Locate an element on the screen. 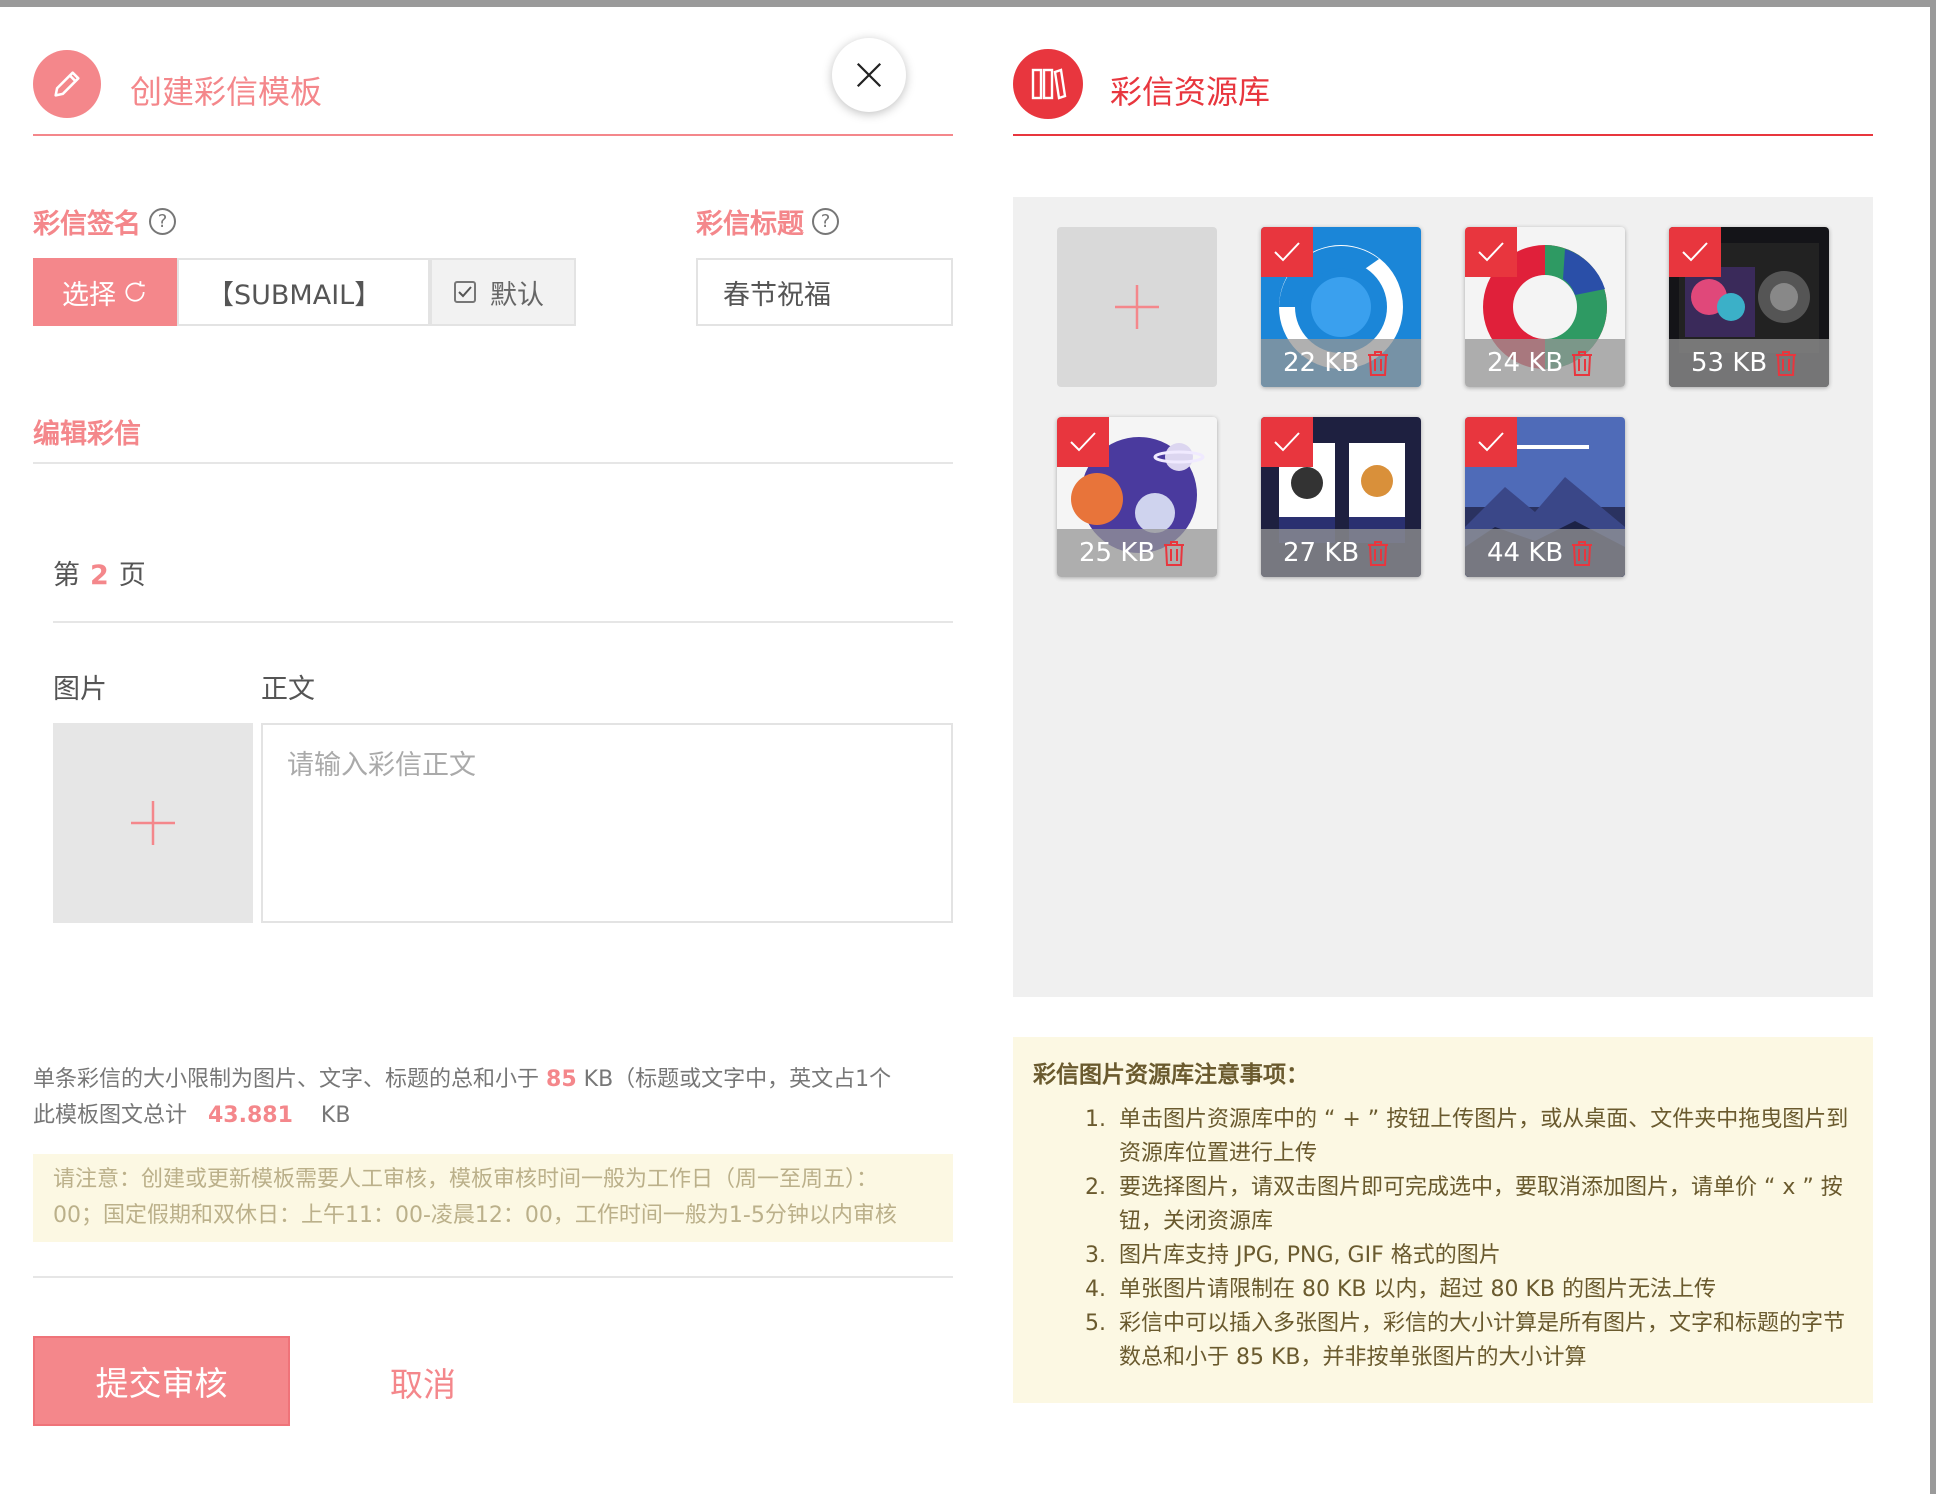 The width and height of the screenshot is (1936, 1494). image-size: 22 KB is located at coordinates (1321, 363).